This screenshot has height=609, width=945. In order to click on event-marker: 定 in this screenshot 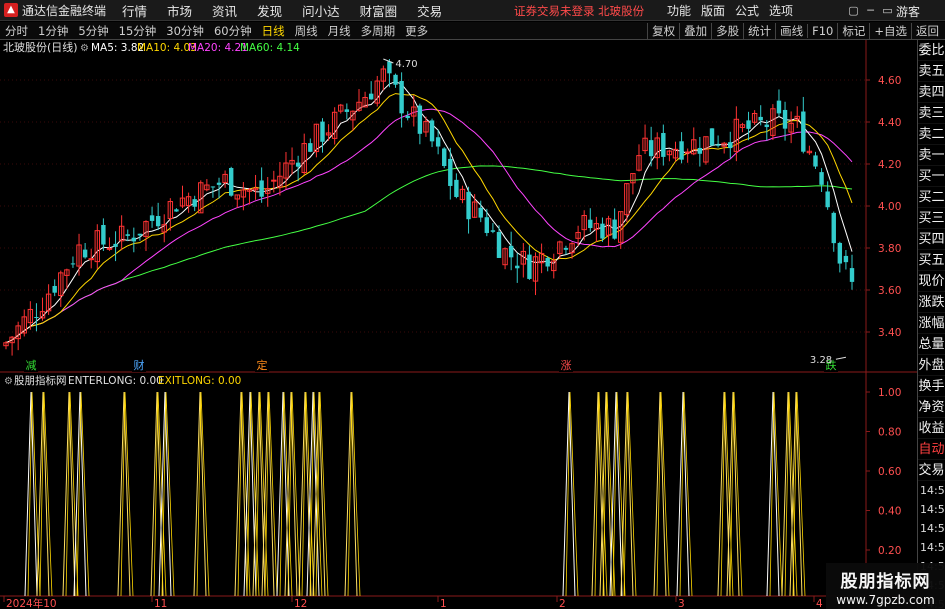, I will do `click(262, 365)`.